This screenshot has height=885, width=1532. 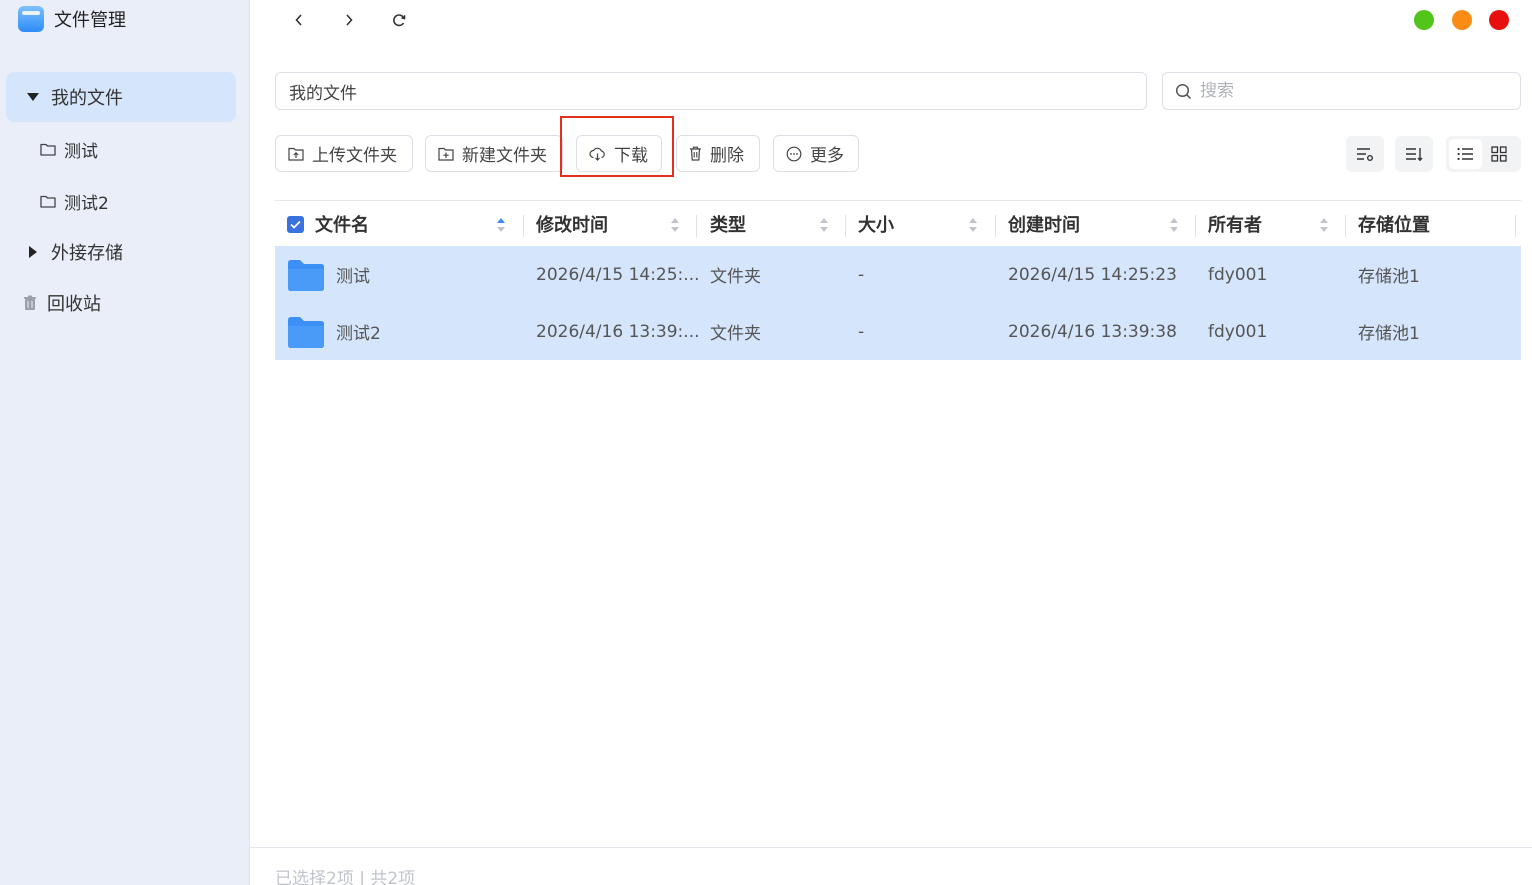 What do you see at coordinates (69, 149) in the screenshot?
I see `sidebar-item-folder-ceshi: 测试` at bounding box center [69, 149].